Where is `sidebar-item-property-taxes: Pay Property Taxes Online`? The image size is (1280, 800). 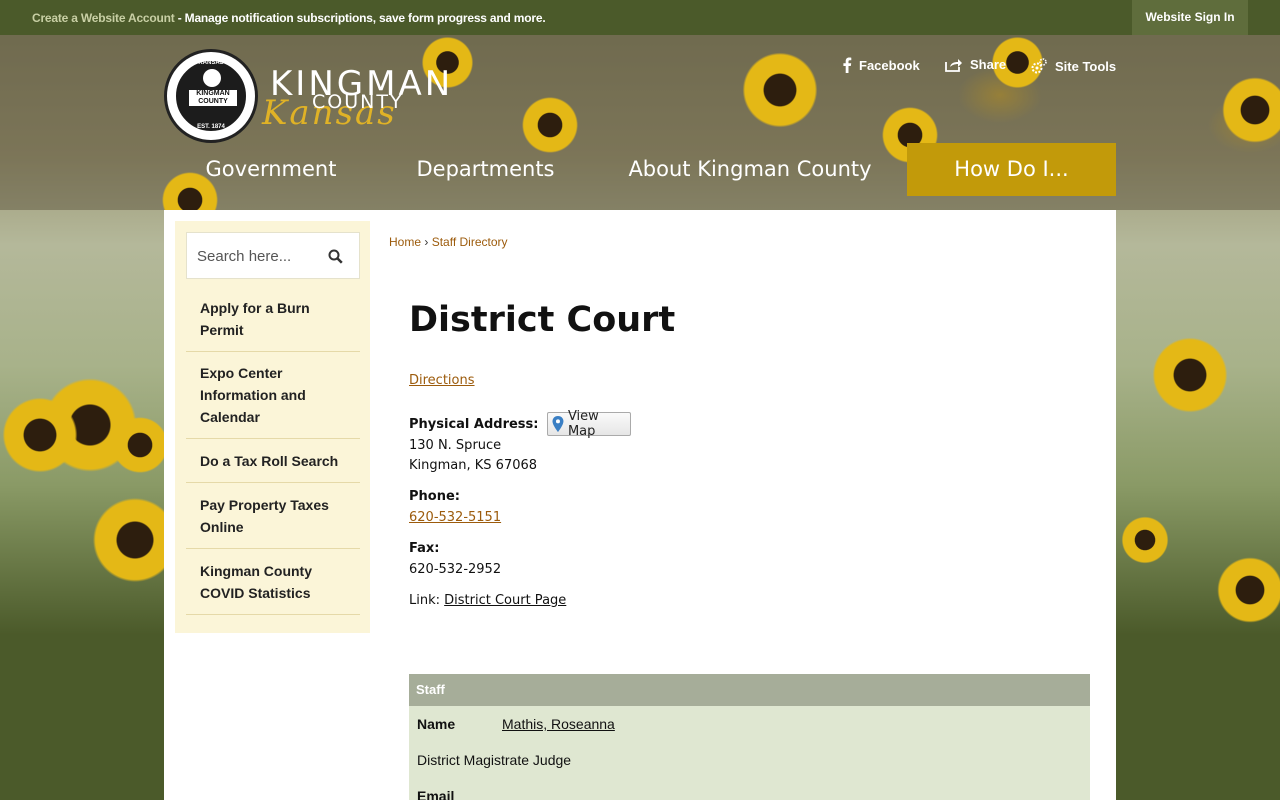 sidebar-item-property-taxes: Pay Property Taxes Online is located at coordinates (273, 516).